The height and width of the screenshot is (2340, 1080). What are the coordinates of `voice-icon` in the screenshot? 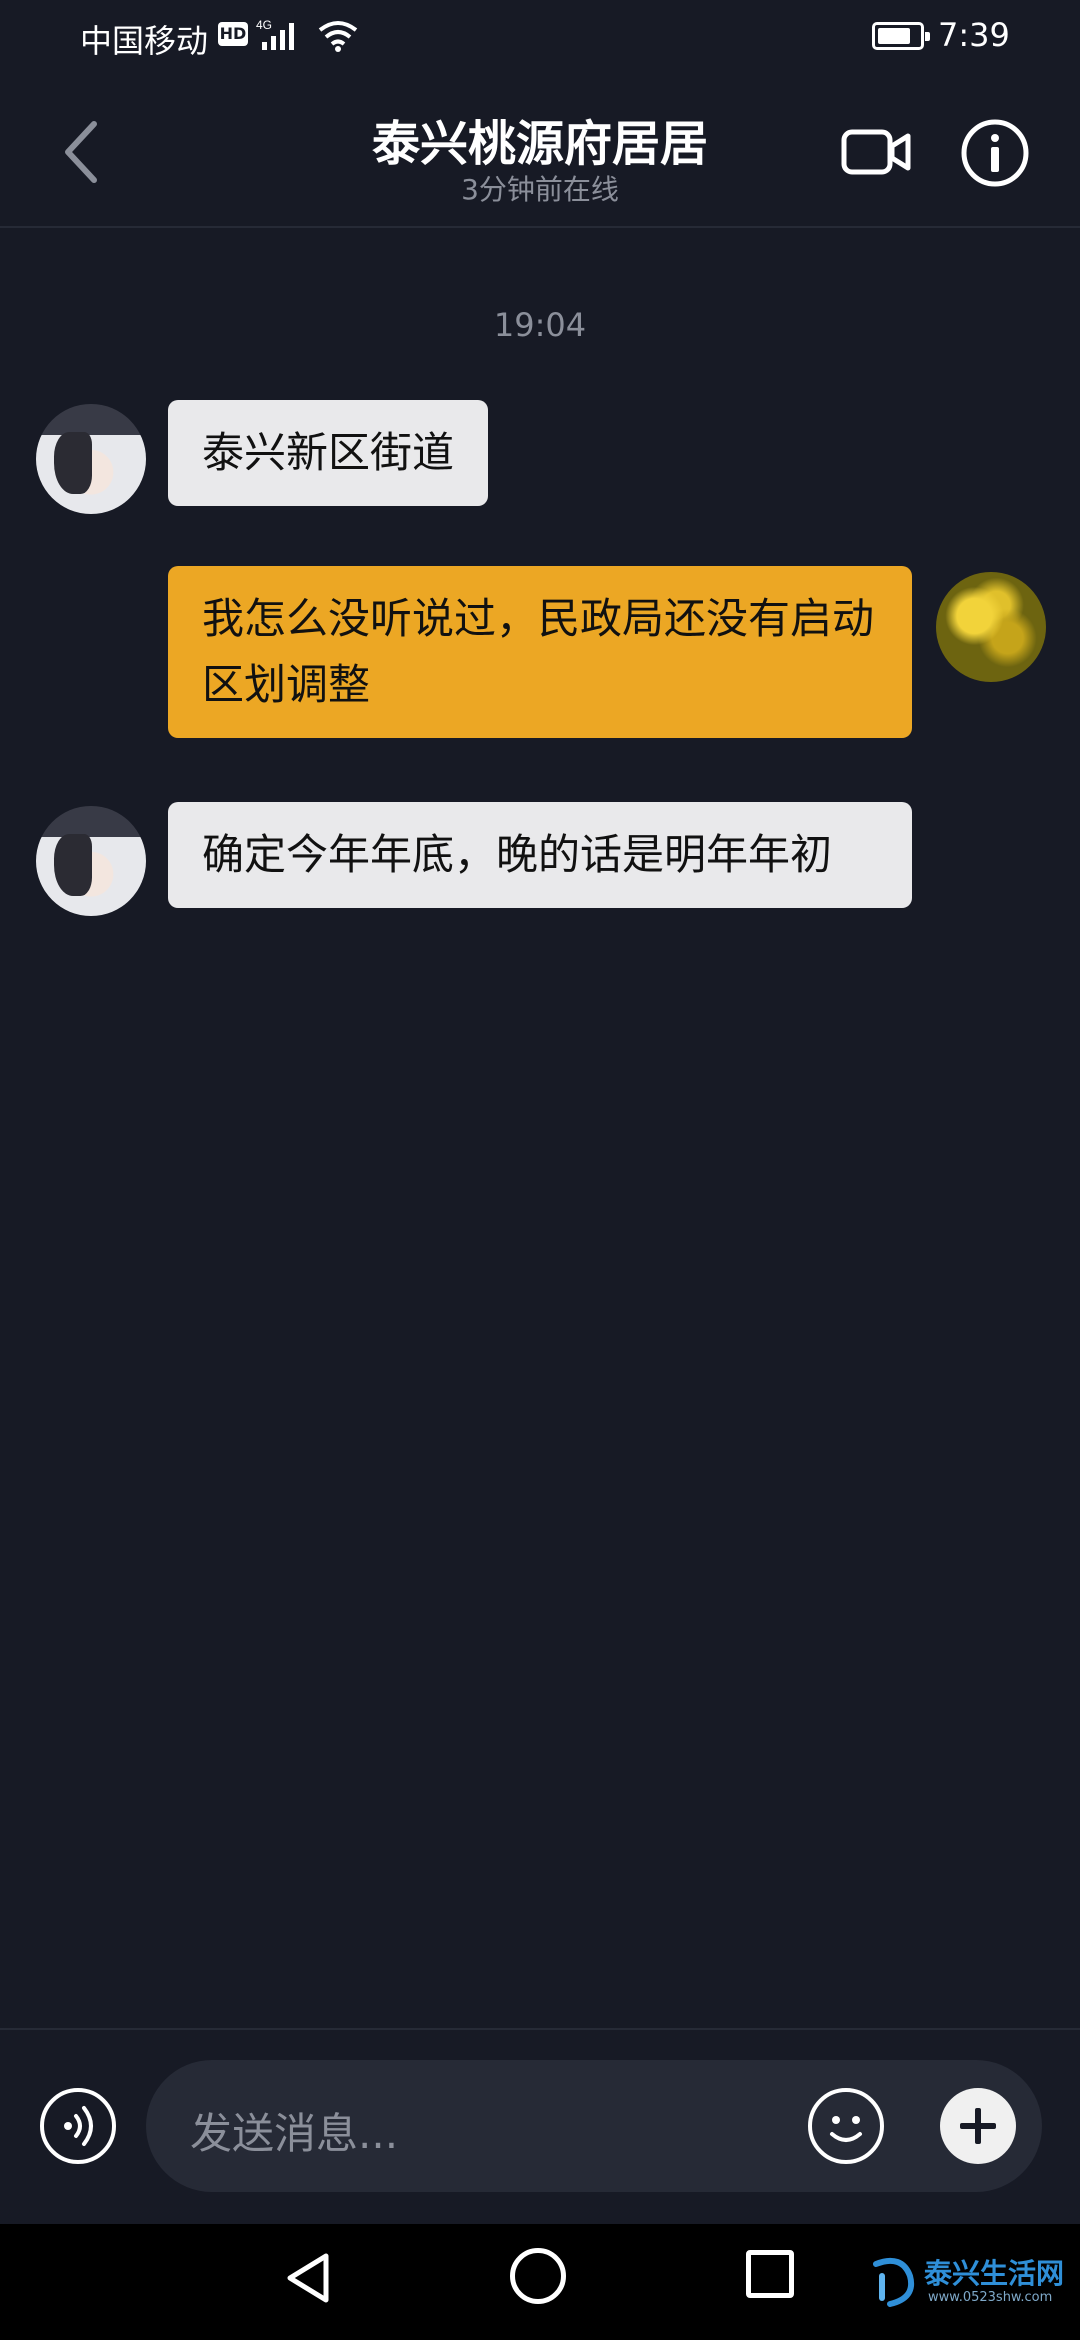 It's located at (78, 2126).